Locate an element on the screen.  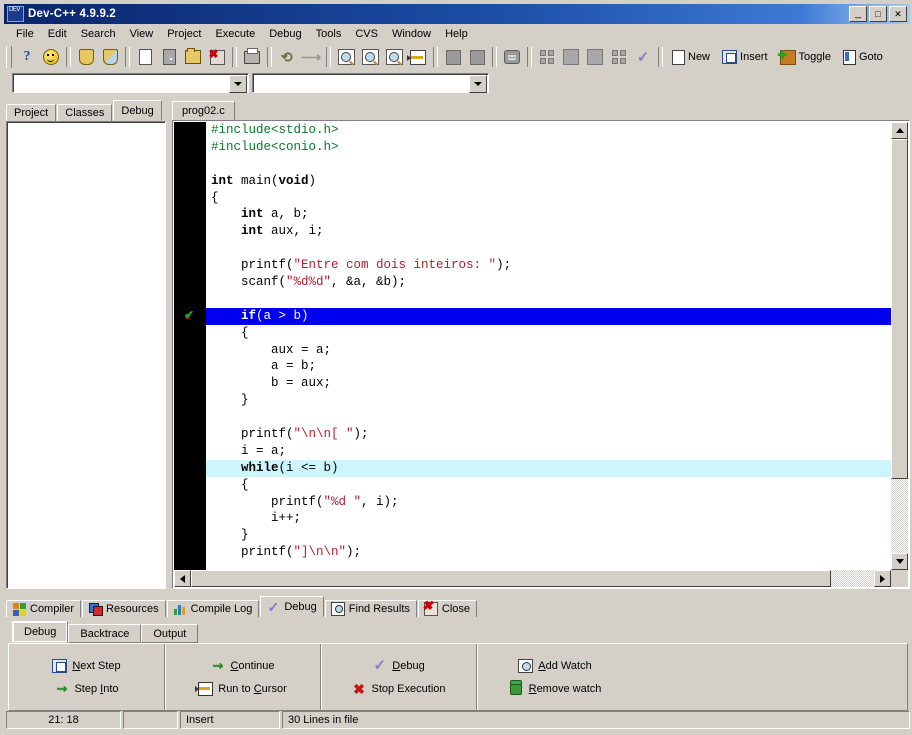
close-file-button is located at coordinates (217, 57).